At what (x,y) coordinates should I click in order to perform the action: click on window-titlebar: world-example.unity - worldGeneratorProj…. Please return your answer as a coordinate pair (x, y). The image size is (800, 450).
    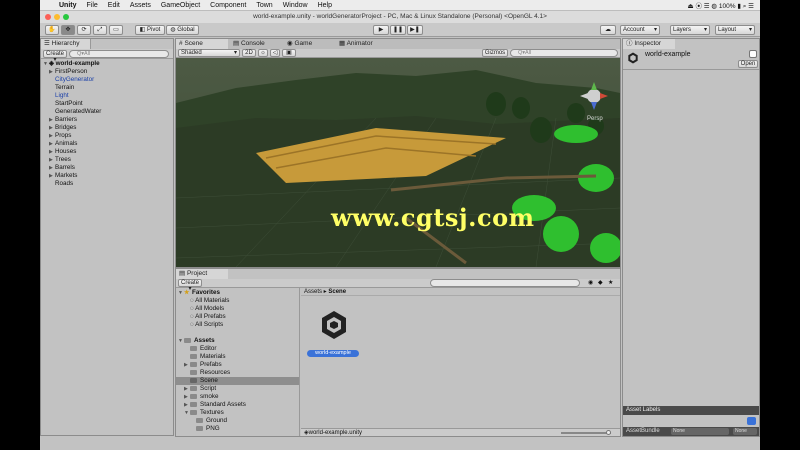
    Looking at the image, I should click on (400, 17).